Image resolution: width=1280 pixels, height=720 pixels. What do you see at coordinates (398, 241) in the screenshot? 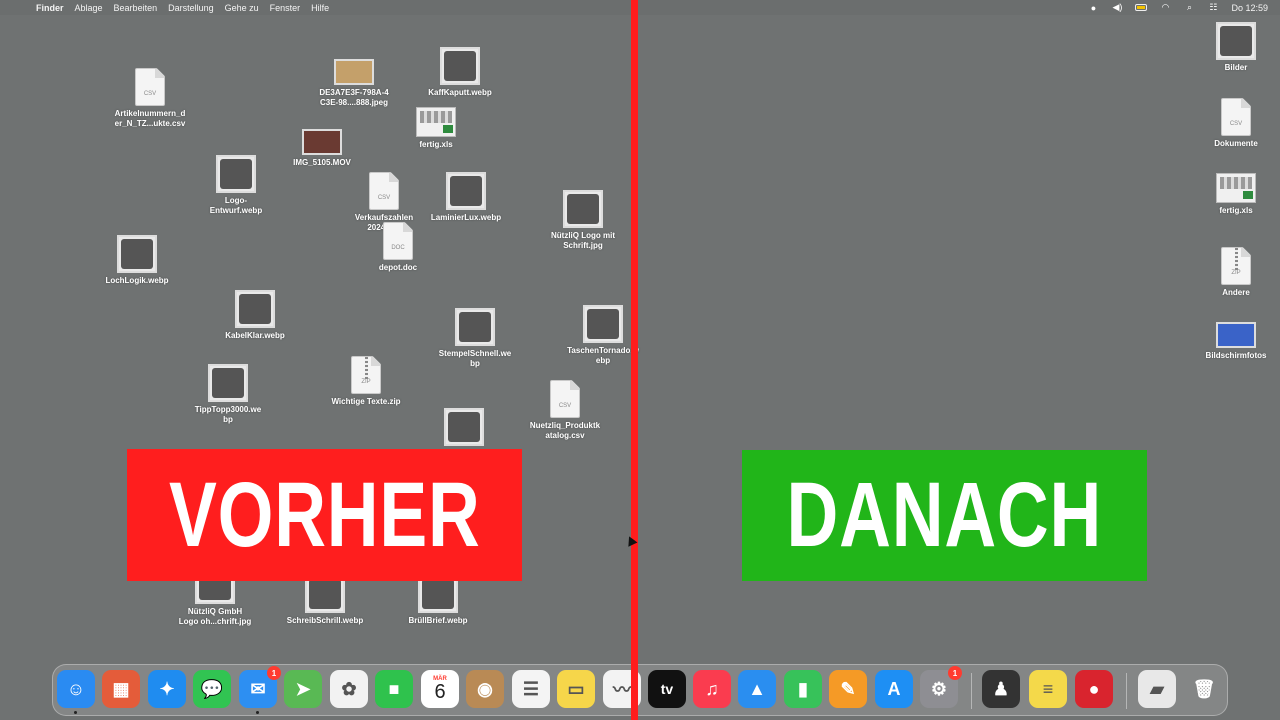
I see `word-file-icon: DOC` at bounding box center [398, 241].